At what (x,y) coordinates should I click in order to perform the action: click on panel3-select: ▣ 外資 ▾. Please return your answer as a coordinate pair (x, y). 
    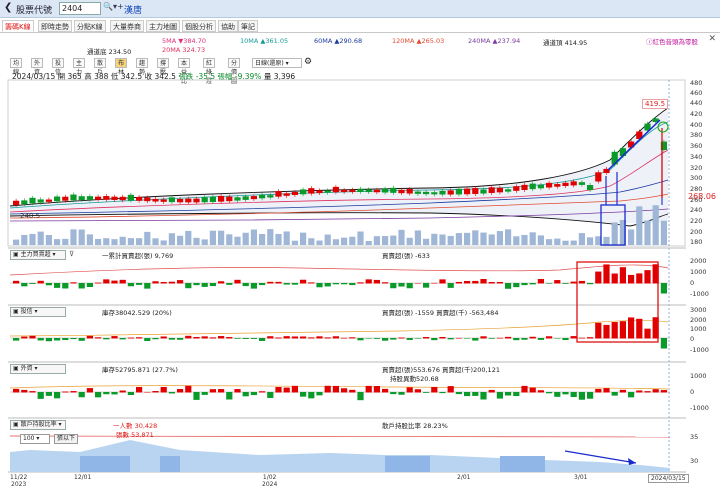
    Looking at the image, I should click on (38, 369).